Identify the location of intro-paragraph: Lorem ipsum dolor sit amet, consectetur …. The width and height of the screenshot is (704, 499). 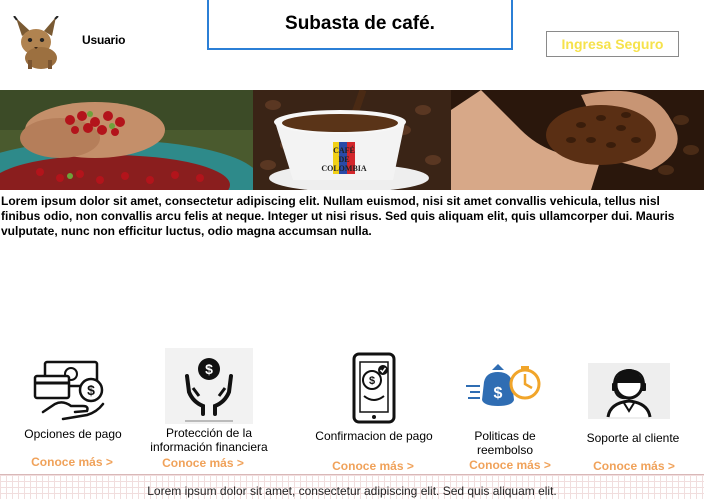
(338, 216).